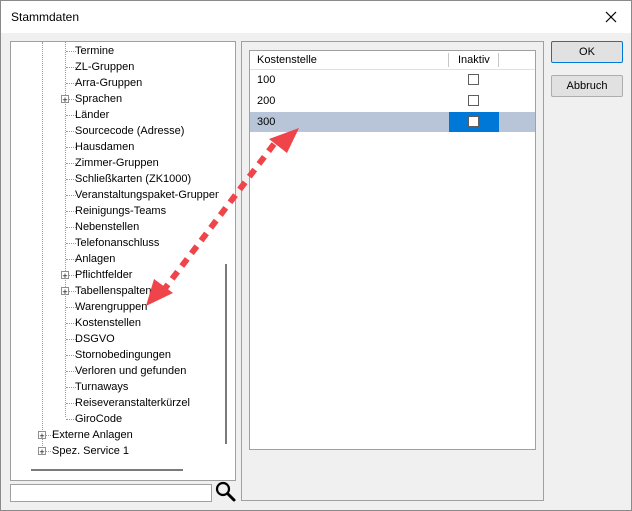 The height and width of the screenshot is (511, 632). What do you see at coordinates (159, 292) in the screenshot?
I see `arrow-head-bottom` at bounding box center [159, 292].